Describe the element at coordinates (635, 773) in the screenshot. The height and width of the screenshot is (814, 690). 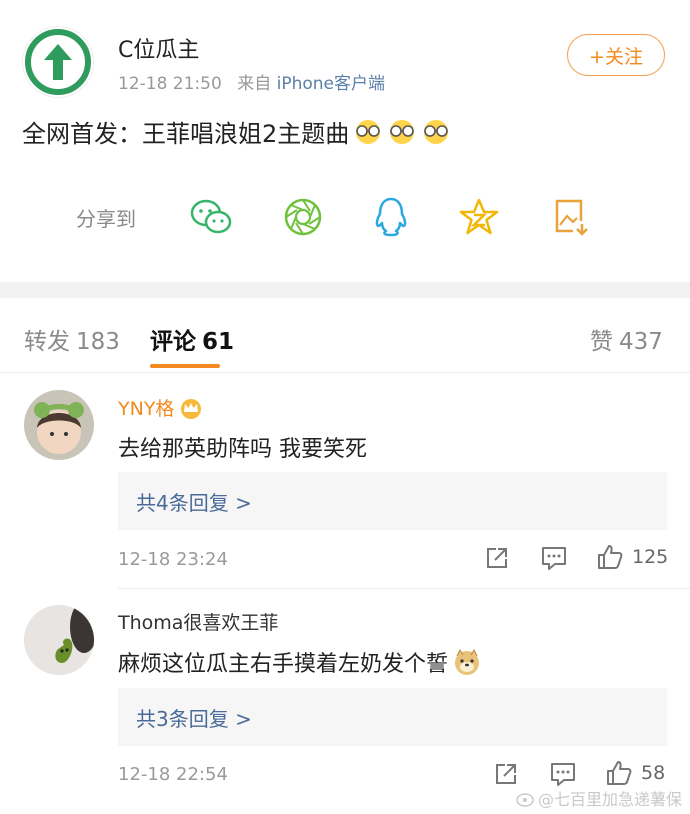
I see `like-button: 58` at that location.